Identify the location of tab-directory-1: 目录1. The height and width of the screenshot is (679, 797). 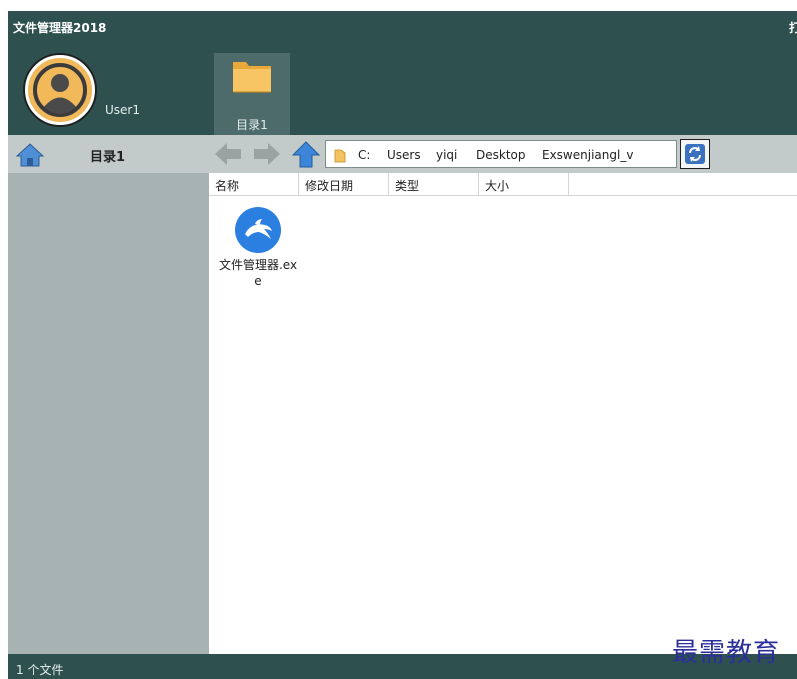
(252, 94).